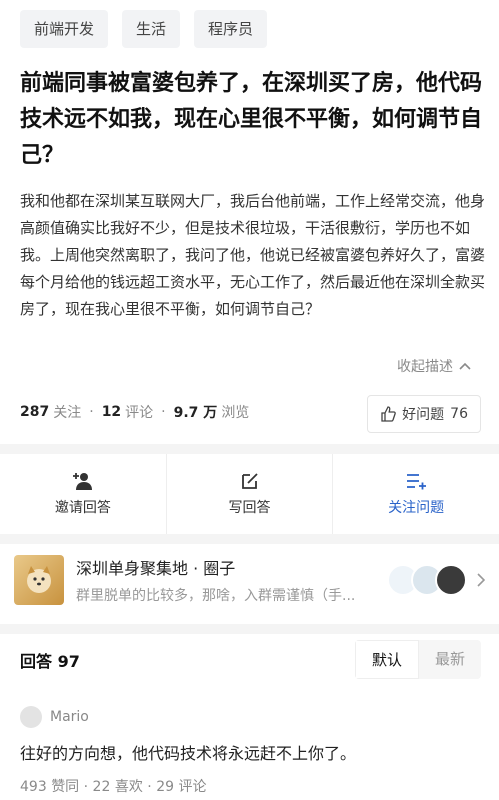  I want to click on comments-count: 29, so click(165, 787).